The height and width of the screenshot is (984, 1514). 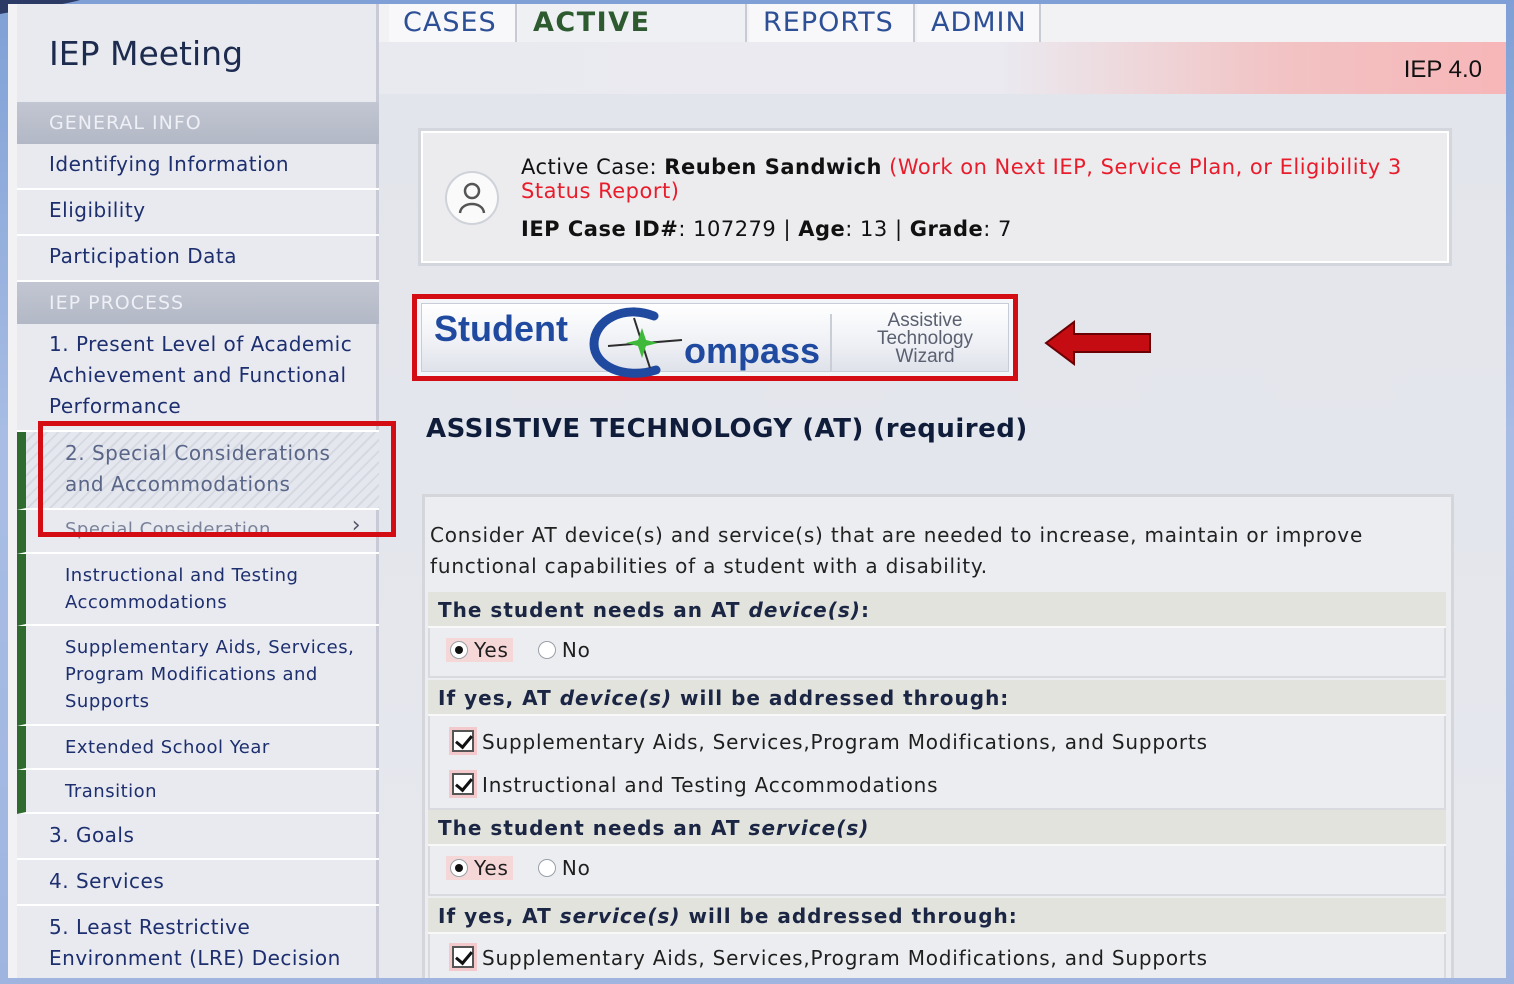 I want to click on wizard-divider, so click(x=831, y=343).